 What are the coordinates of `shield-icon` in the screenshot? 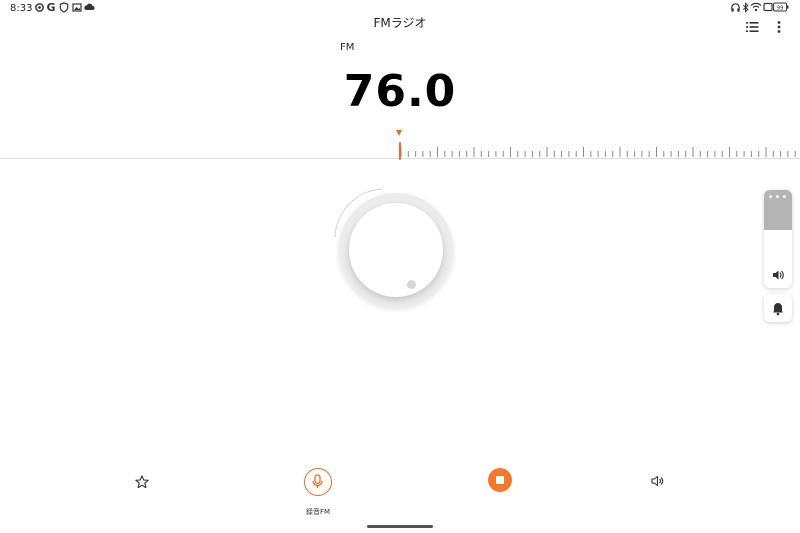 It's located at (64, 8).